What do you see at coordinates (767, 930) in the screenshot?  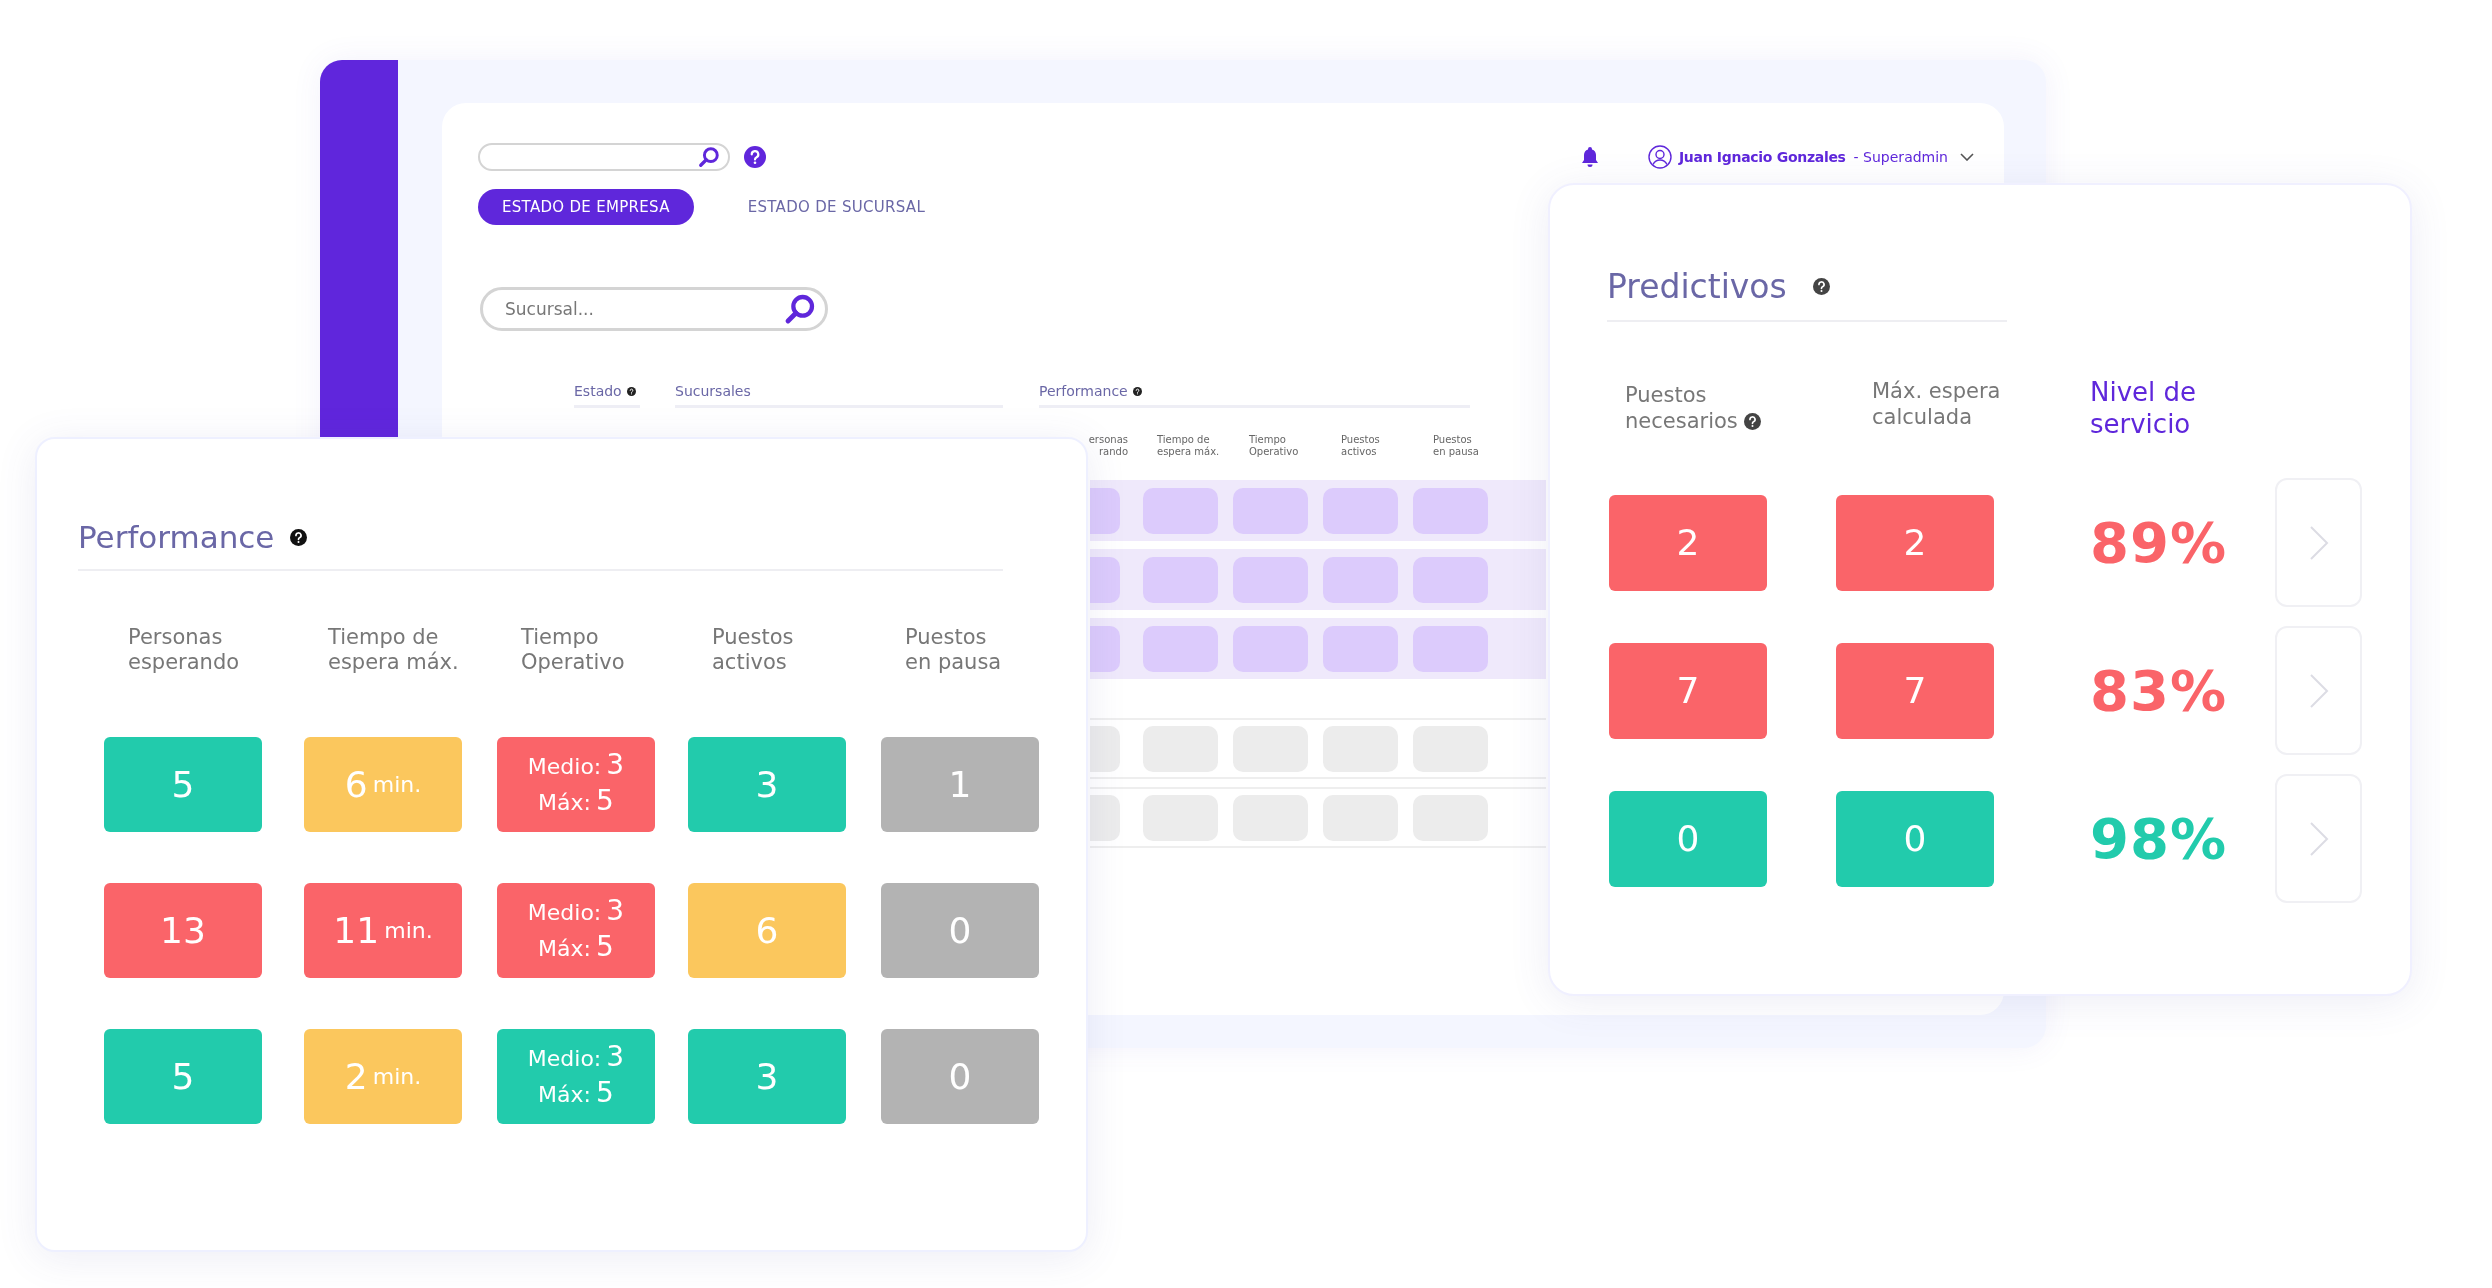 I see `value-tile: 6` at bounding box center [767, 930].